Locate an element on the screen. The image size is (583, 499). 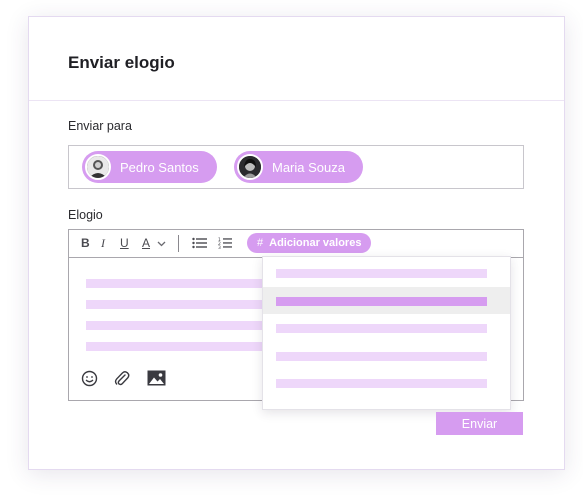
paperclip-icon is located at coordinates (122, 381).